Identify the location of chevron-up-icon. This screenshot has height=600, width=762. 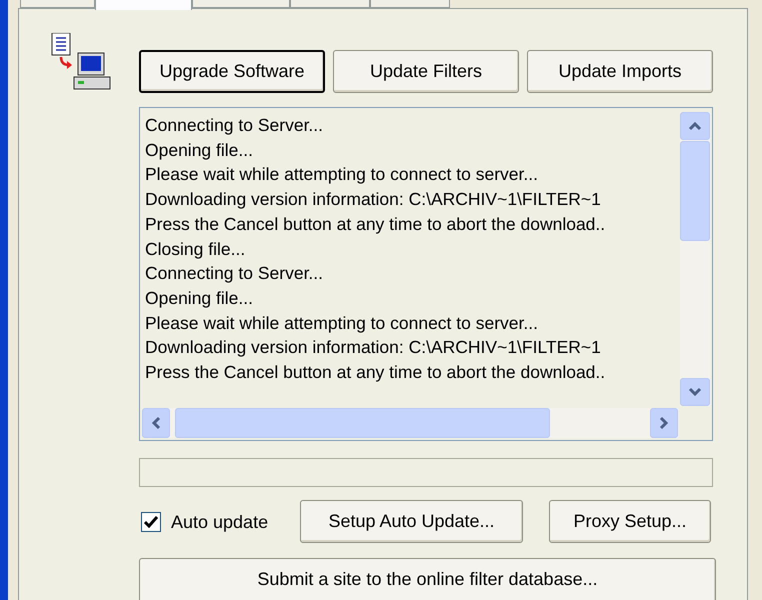
(695, 126).